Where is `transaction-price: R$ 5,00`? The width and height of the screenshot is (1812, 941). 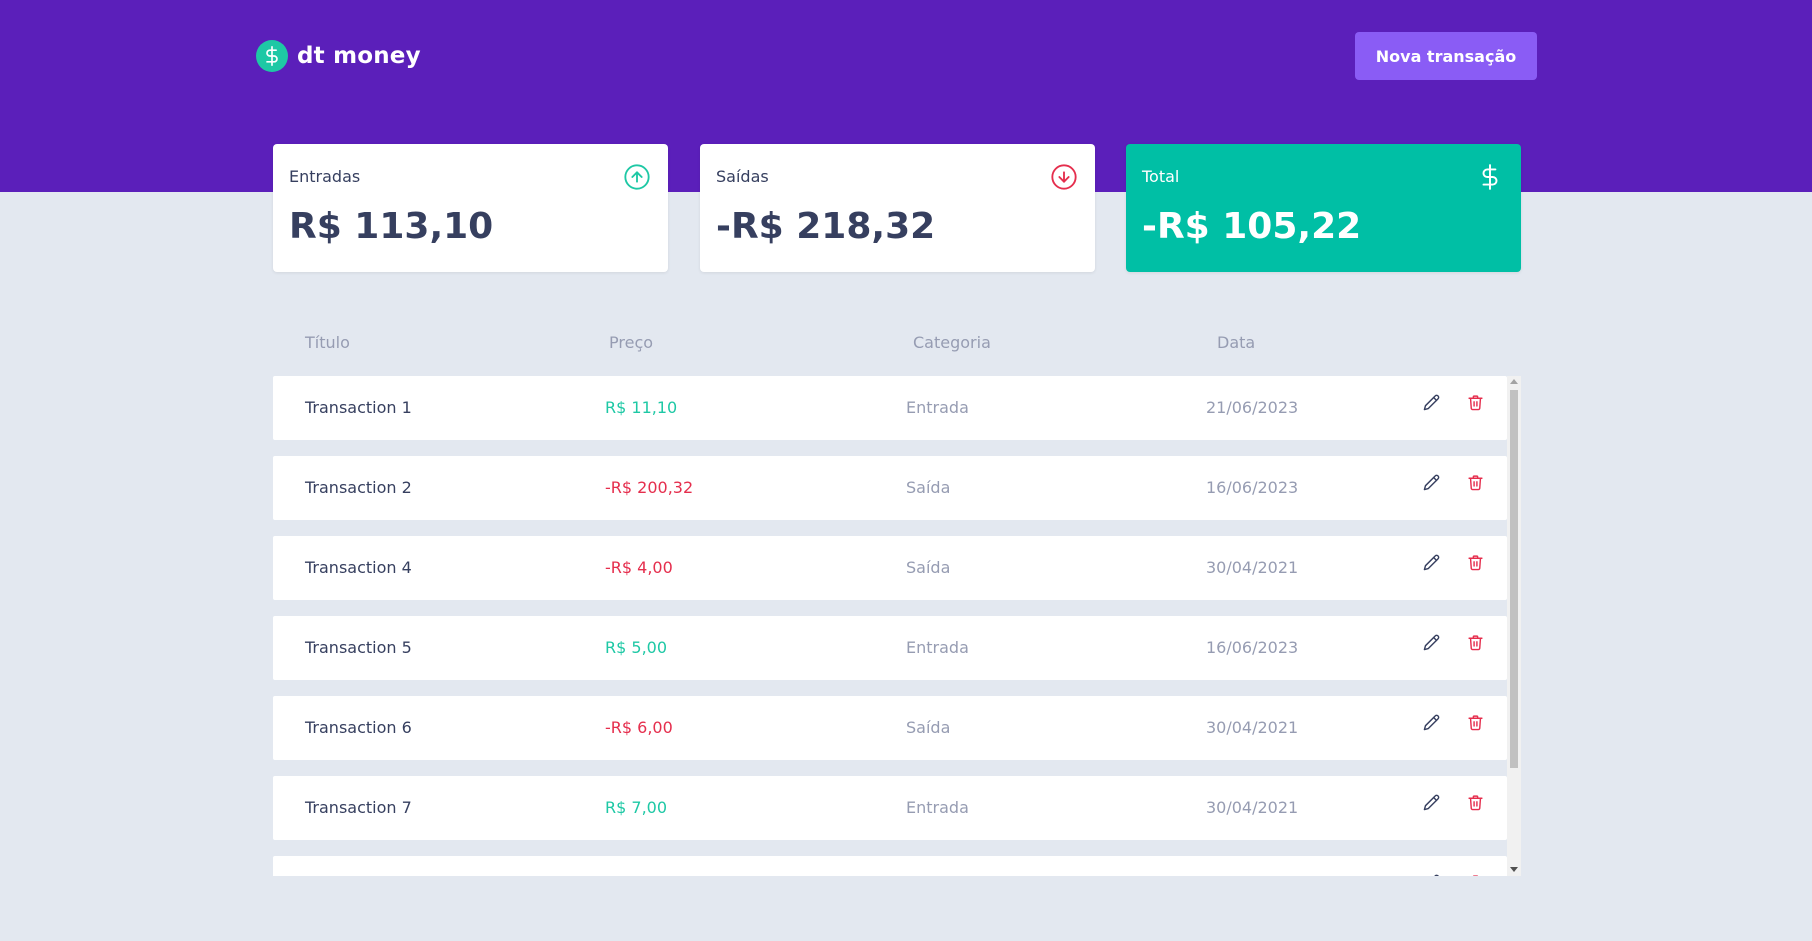 transaction-price: R$ 5,00 is located at coordinates (636, 647).